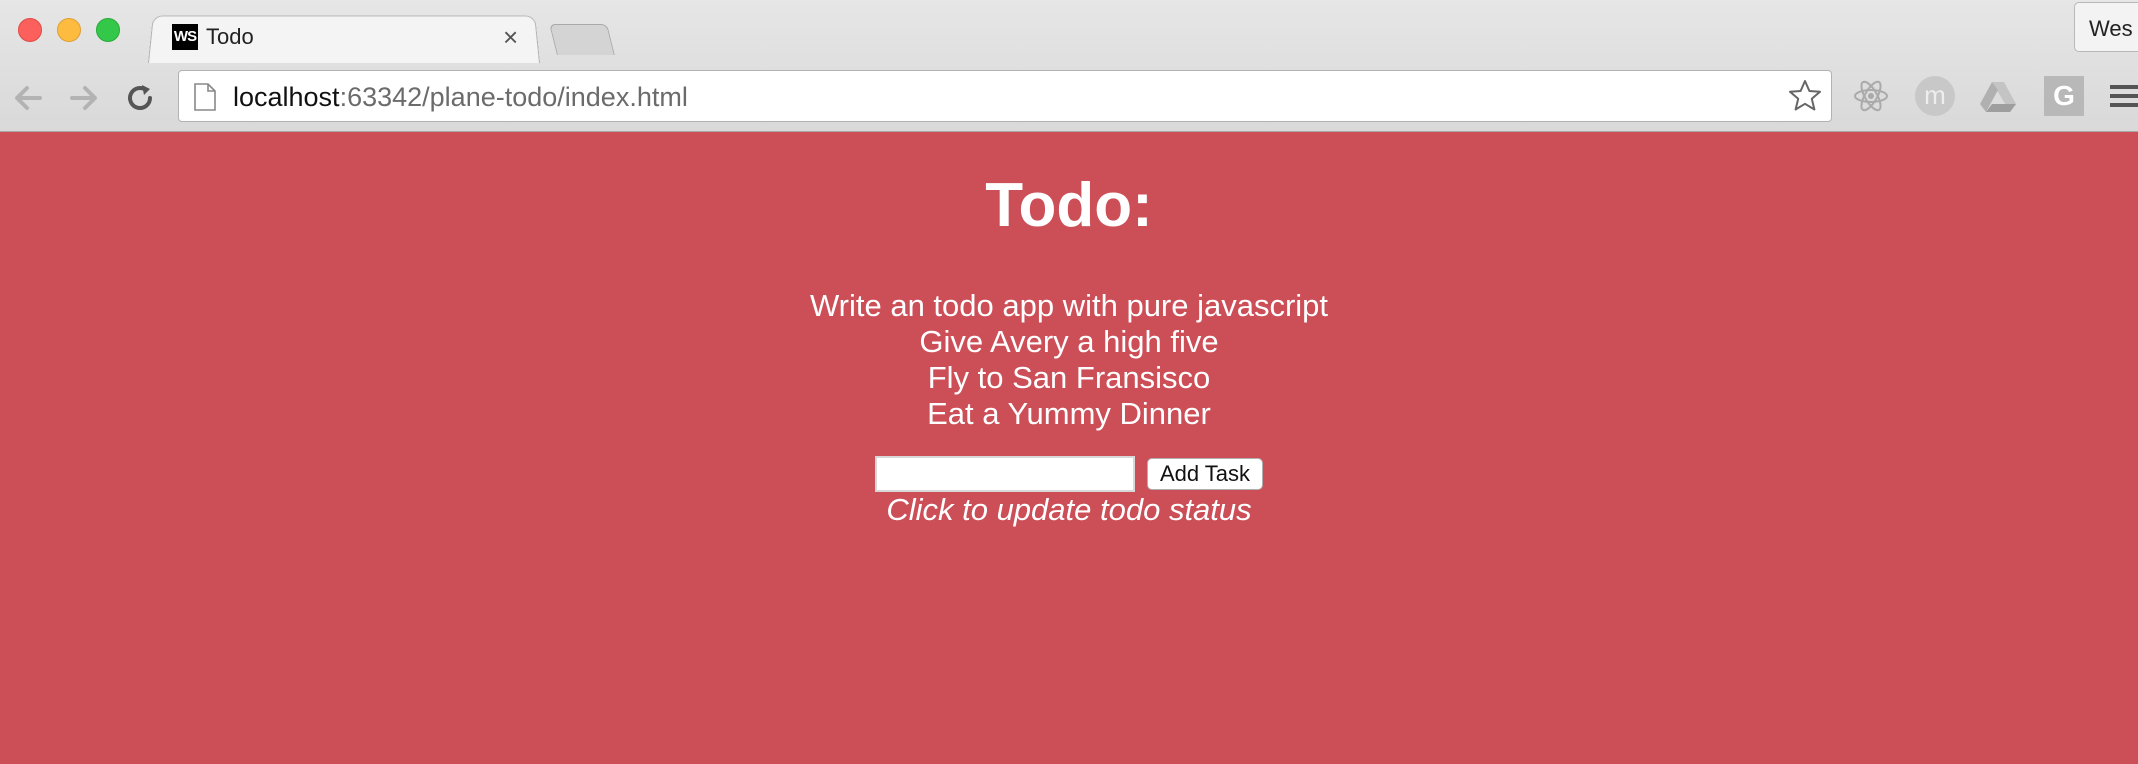 Image resolution: width=2138 pixels, height=764 pixels. Describe the element at coordinates (286, 97) in the screenshot. I see `url-host: localhost` at that location.